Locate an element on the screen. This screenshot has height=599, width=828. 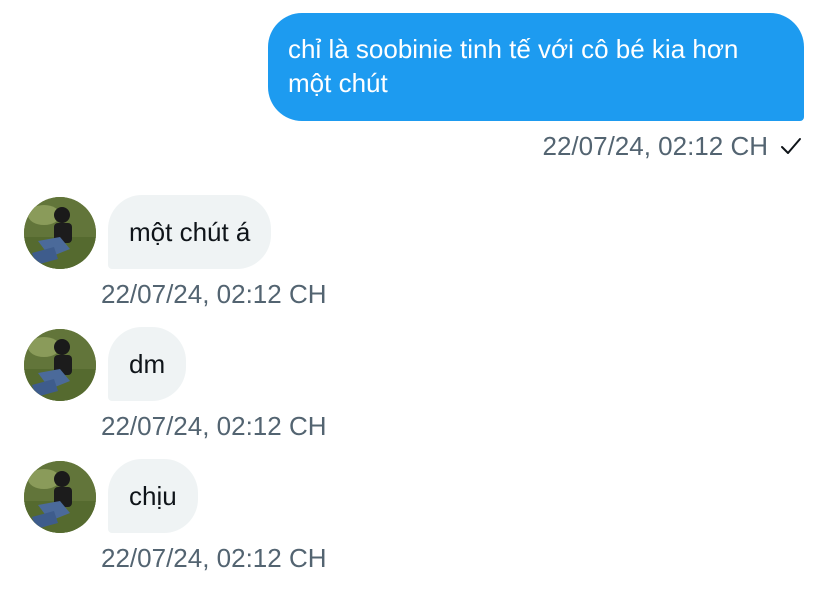
received-message-bubble: dm is located at coordinates (147, 364).